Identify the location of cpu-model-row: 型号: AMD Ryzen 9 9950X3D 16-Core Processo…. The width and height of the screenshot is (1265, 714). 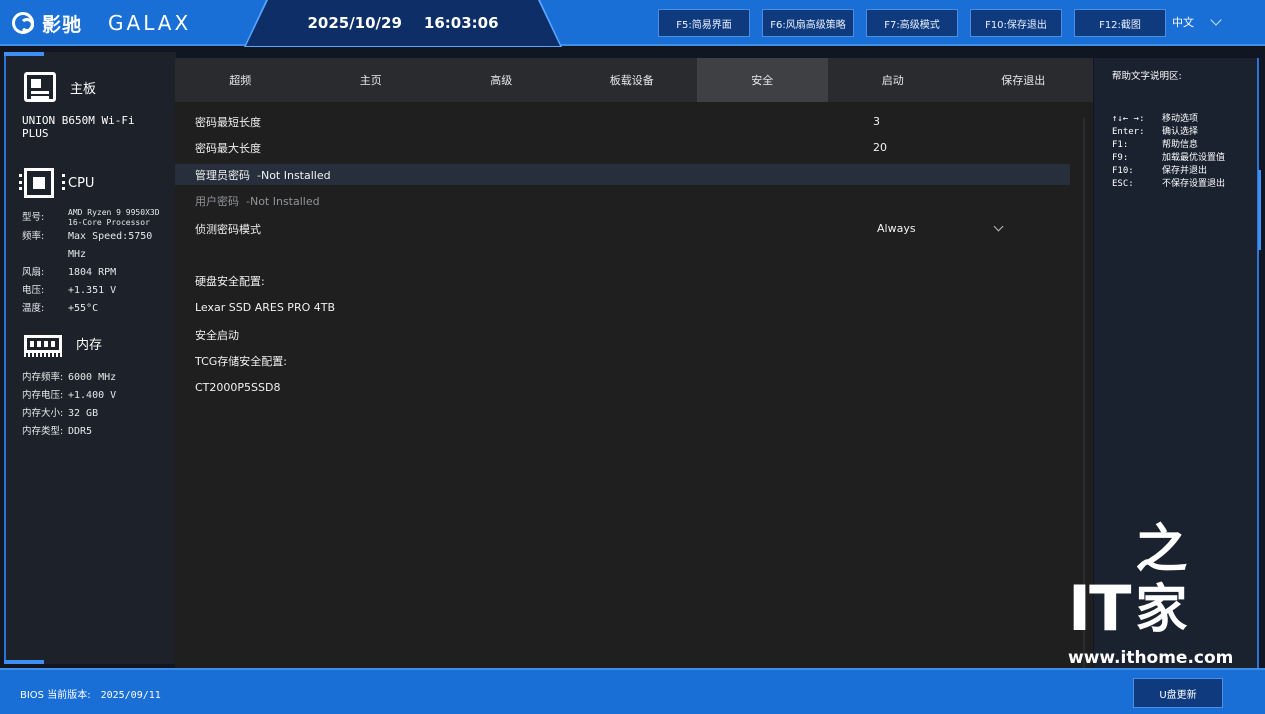
(99, 218).